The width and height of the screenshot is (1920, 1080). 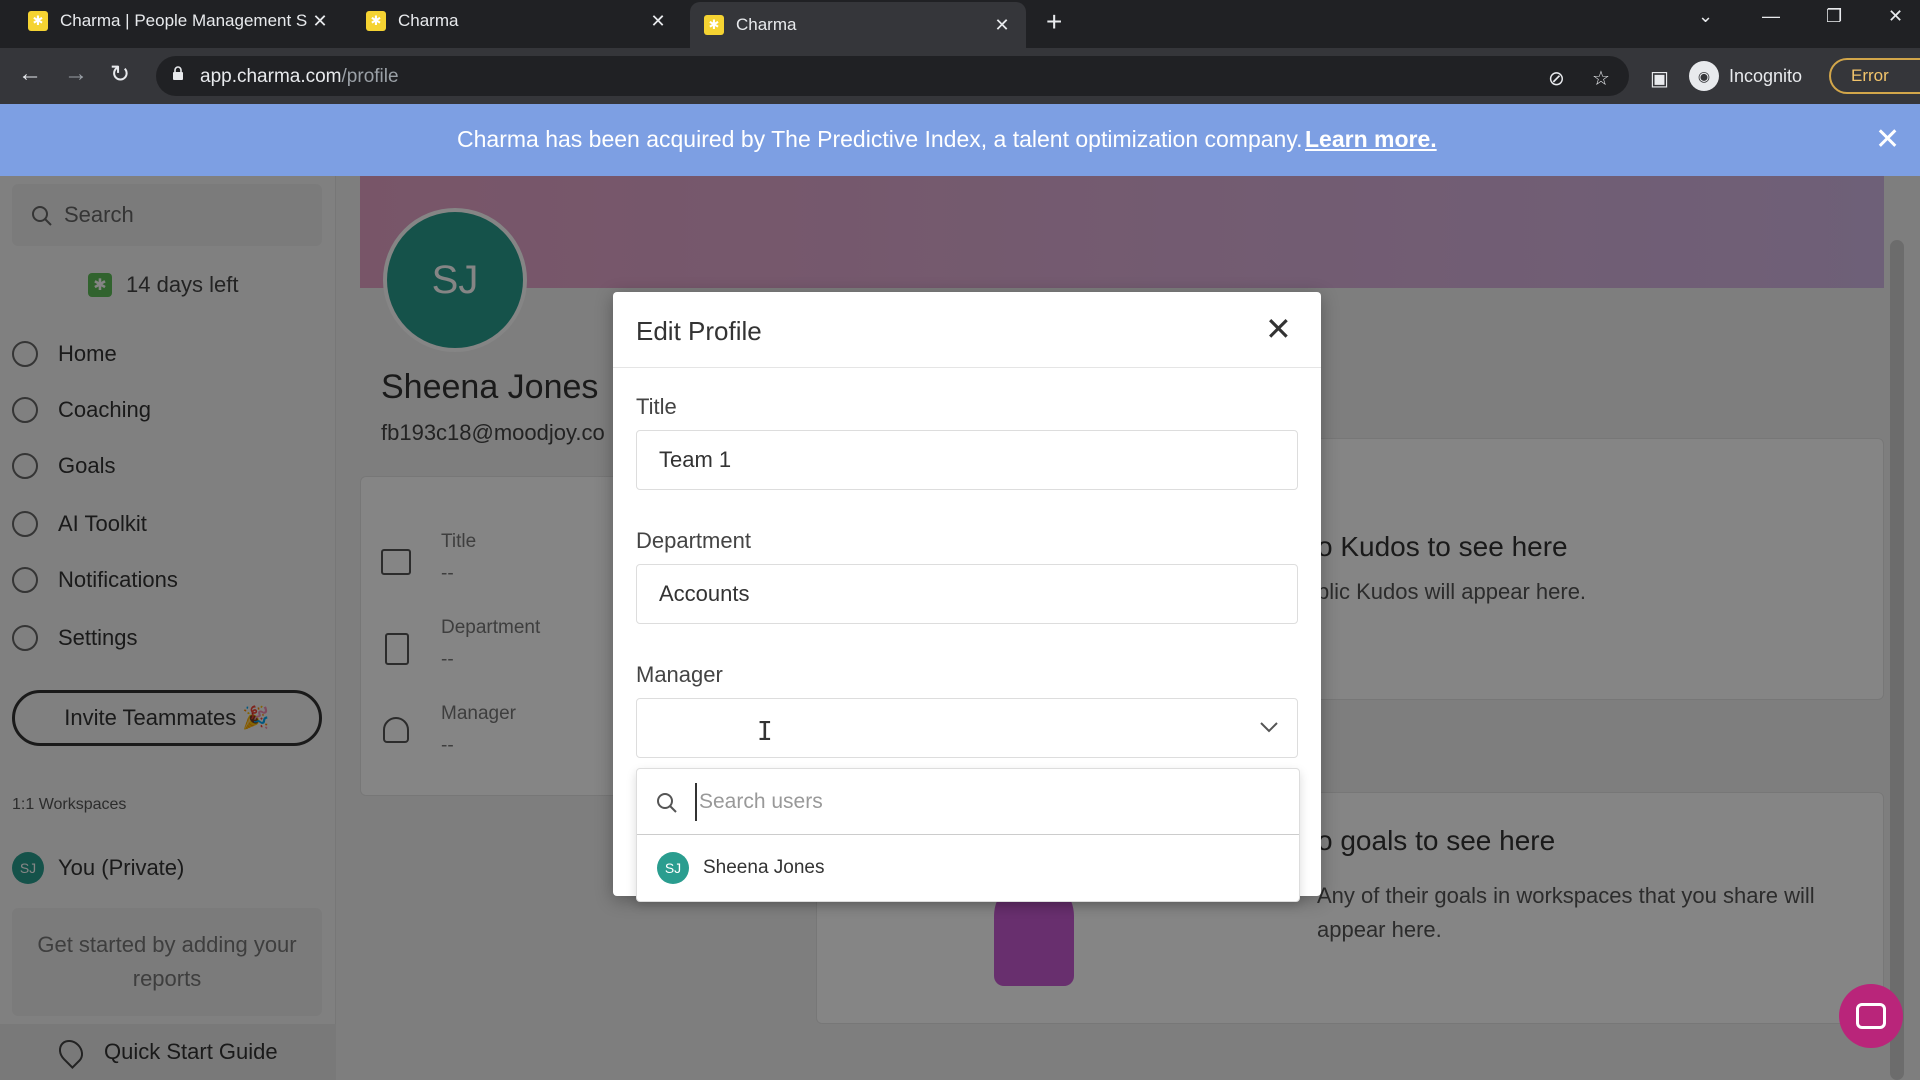 I want to click on avatar: SJ, so click(x=673, y=868).